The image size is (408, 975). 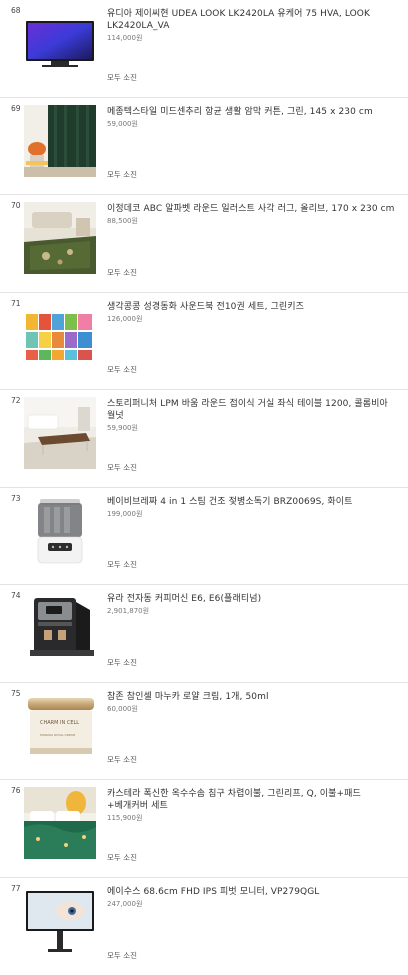 What do you see at coordinates (253, 319) in the screenshot?
I see `product-price: 126,000원` at bounding box center [253, 319].